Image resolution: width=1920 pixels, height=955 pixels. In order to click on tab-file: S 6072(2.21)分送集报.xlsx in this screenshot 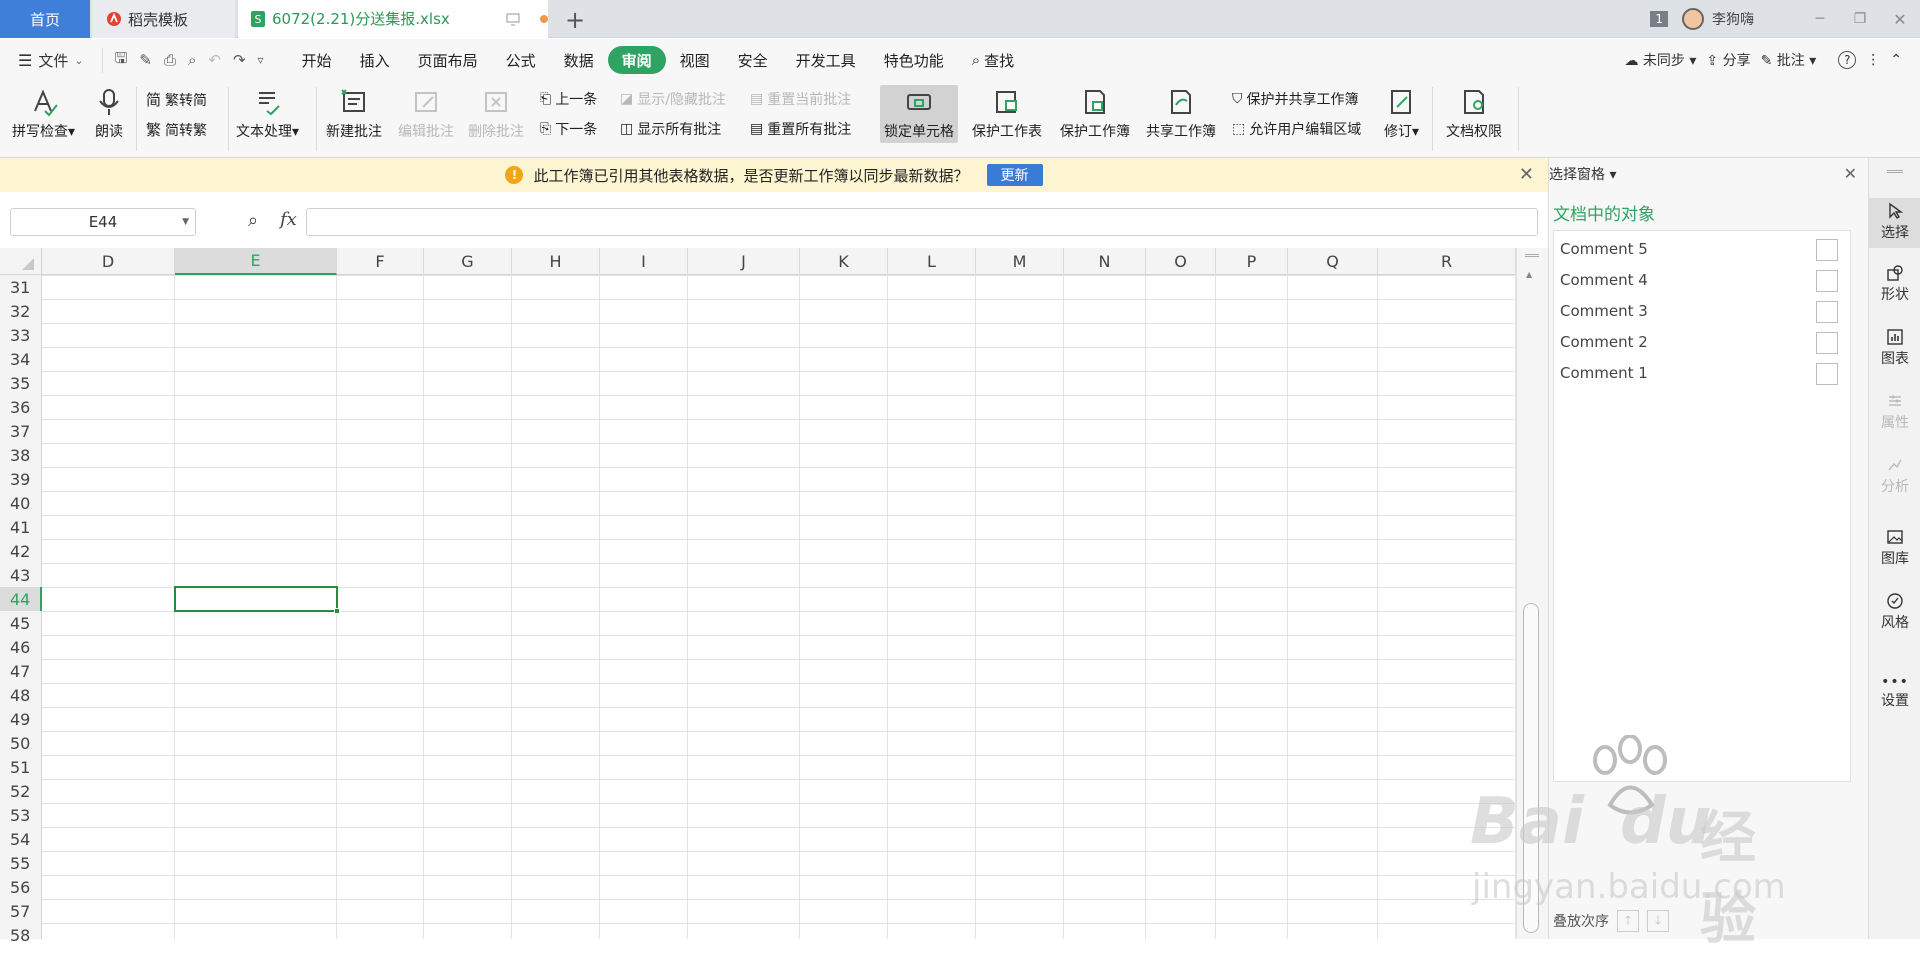, I will do `click(393, 19)`.